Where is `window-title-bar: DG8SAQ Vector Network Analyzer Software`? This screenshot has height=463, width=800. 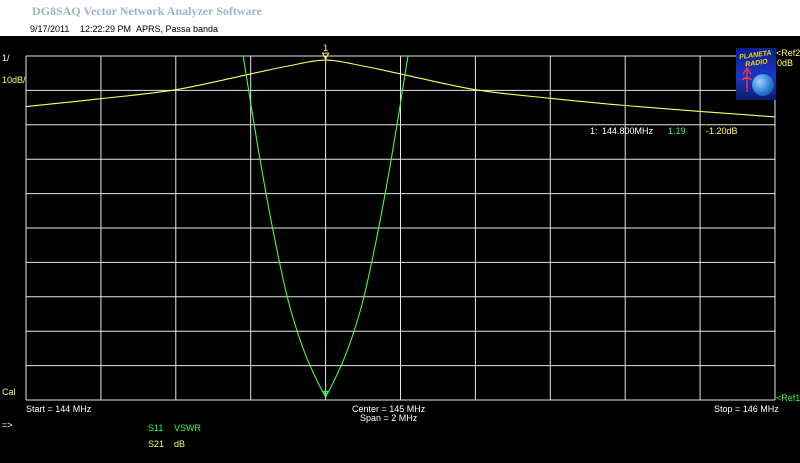 window-title-bar: DG8SAQ Vector Network Analyzer Software is located at coordinates (400, 11).